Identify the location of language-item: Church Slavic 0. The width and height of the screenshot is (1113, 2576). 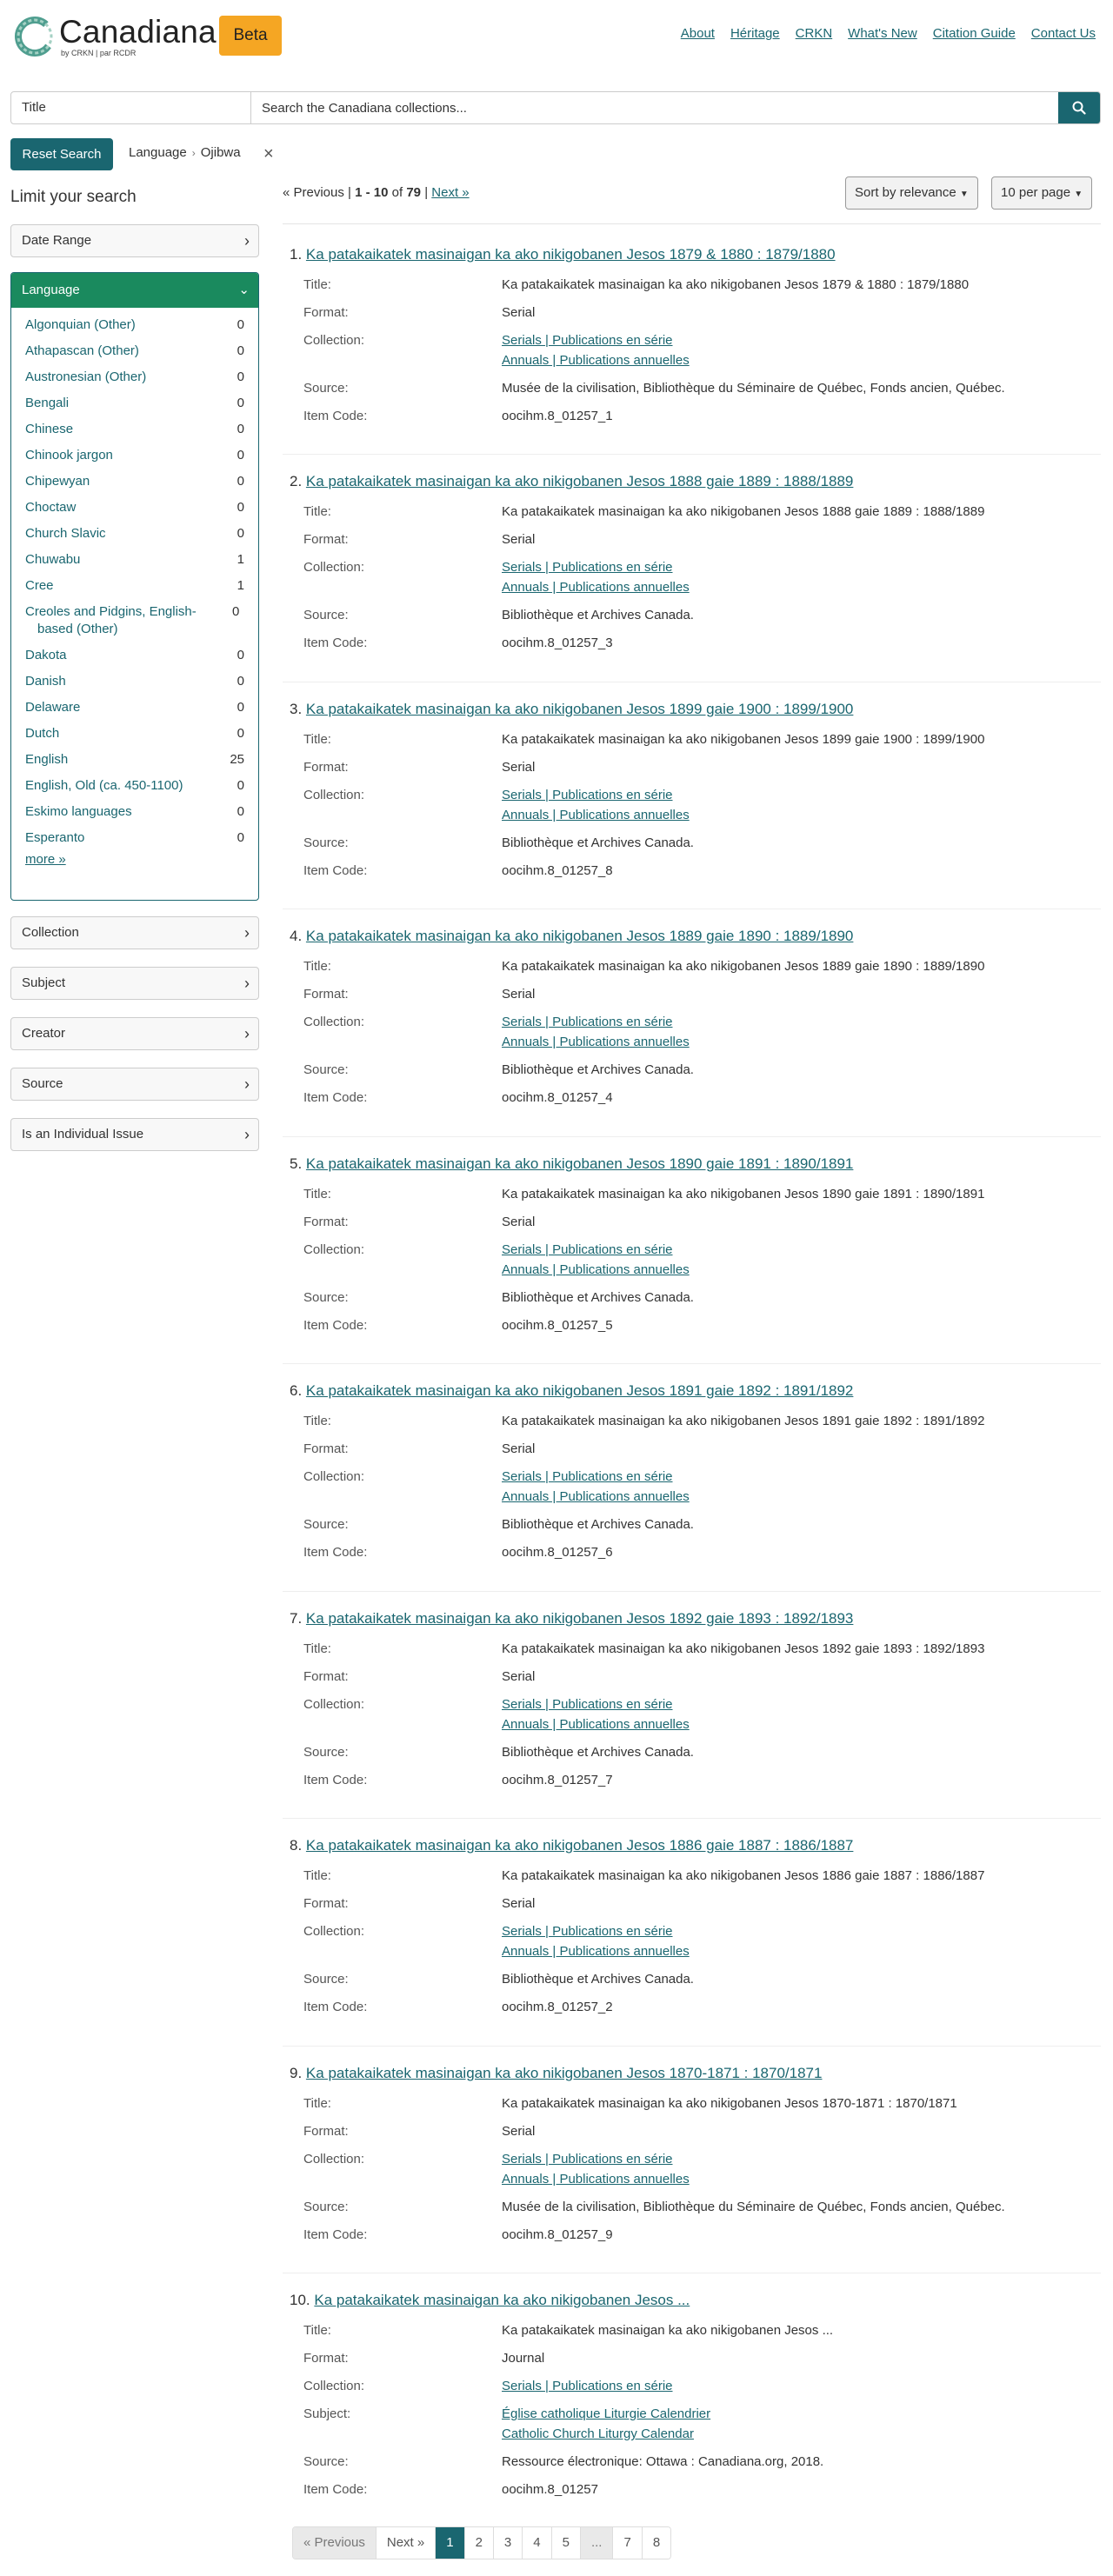
(134, 533).